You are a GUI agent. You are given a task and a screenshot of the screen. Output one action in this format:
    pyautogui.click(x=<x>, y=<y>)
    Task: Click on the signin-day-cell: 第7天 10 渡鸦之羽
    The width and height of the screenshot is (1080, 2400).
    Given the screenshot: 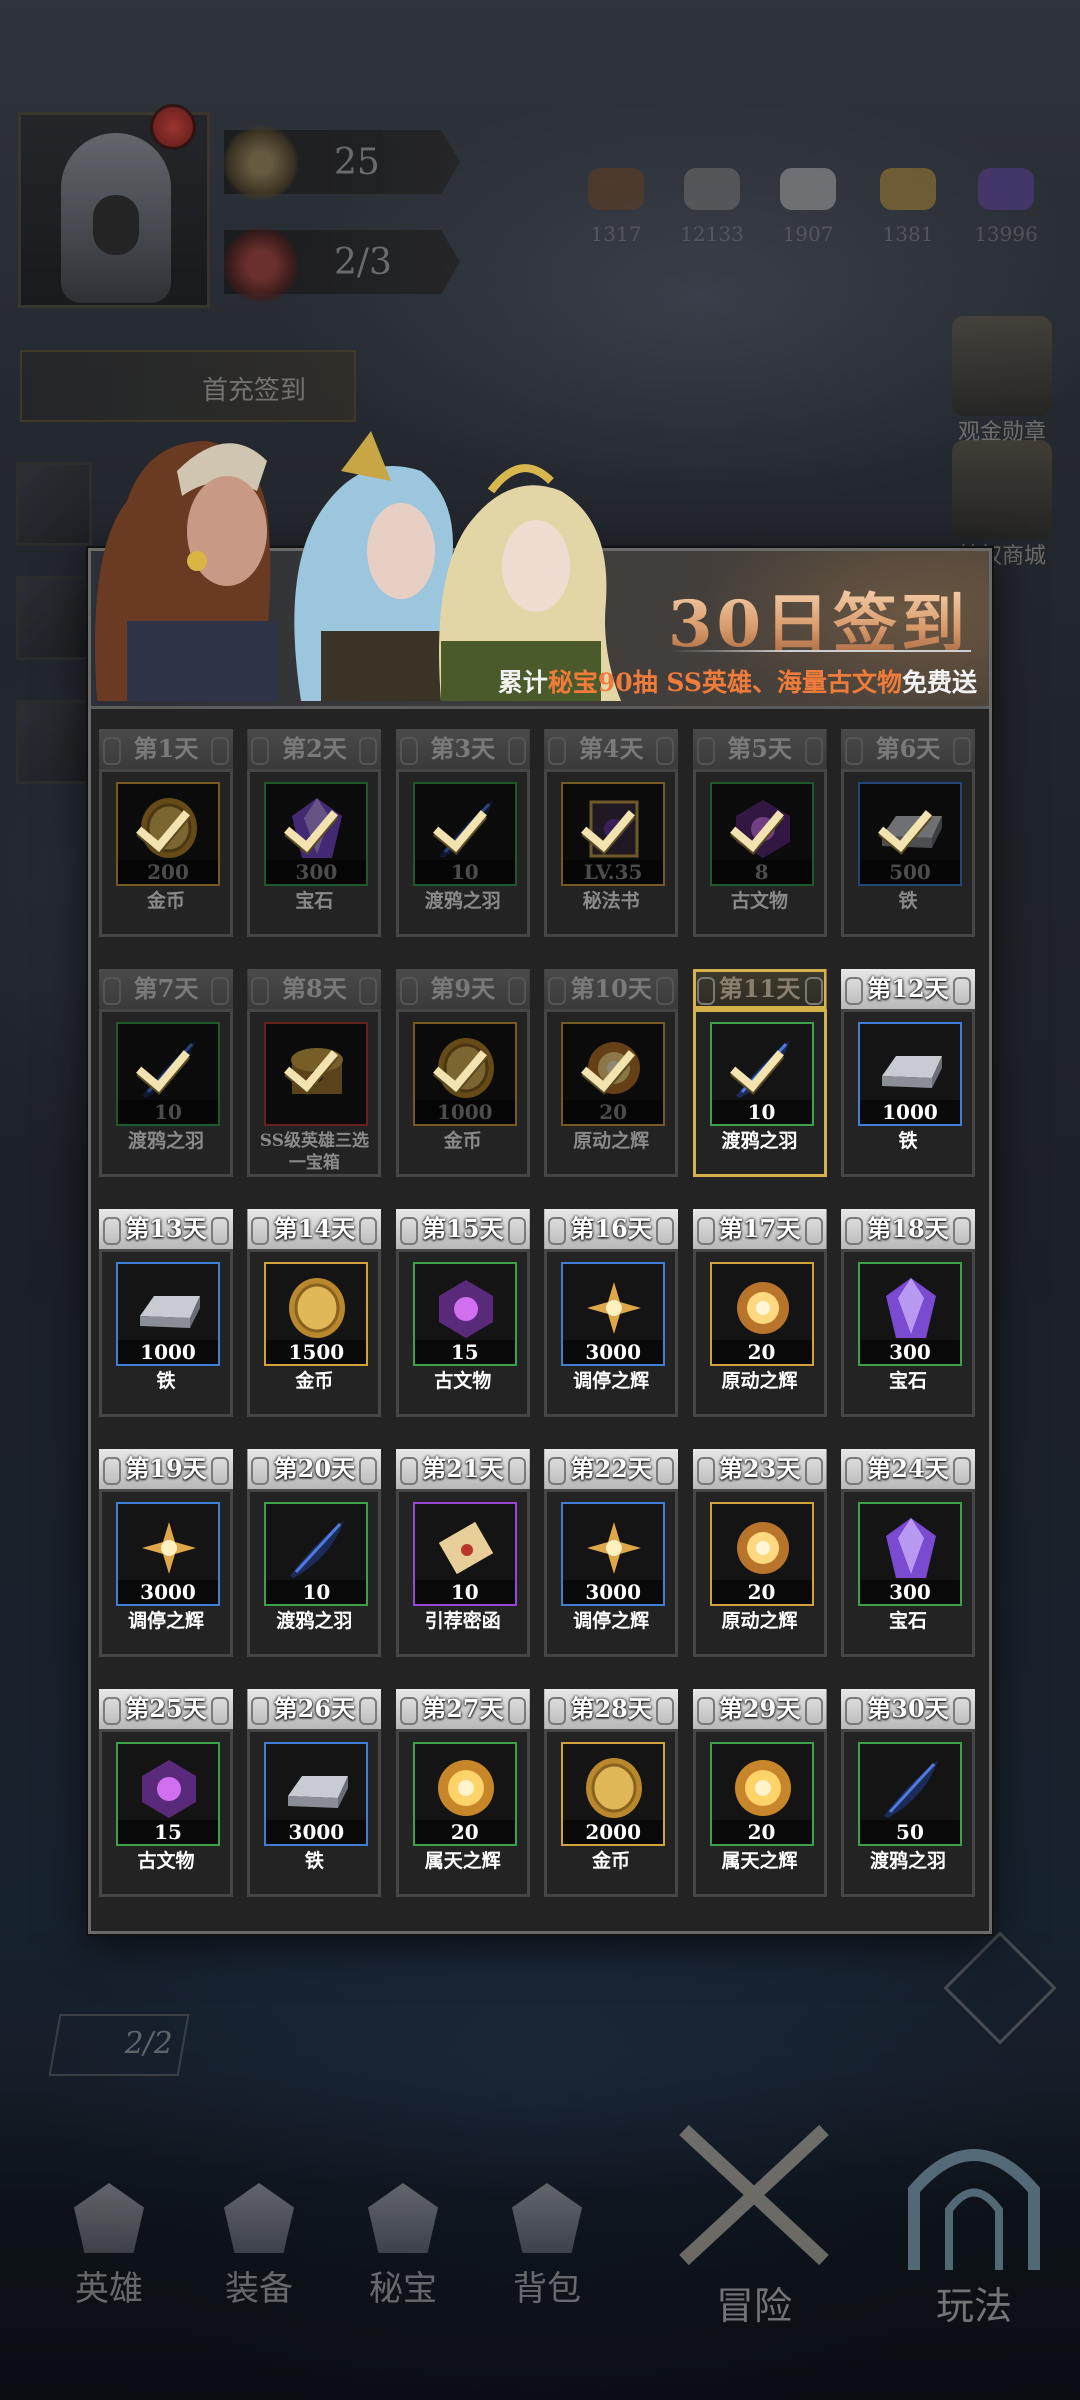 What is the action you would take?
    pyautogui.click(x=166, y=1073)
    